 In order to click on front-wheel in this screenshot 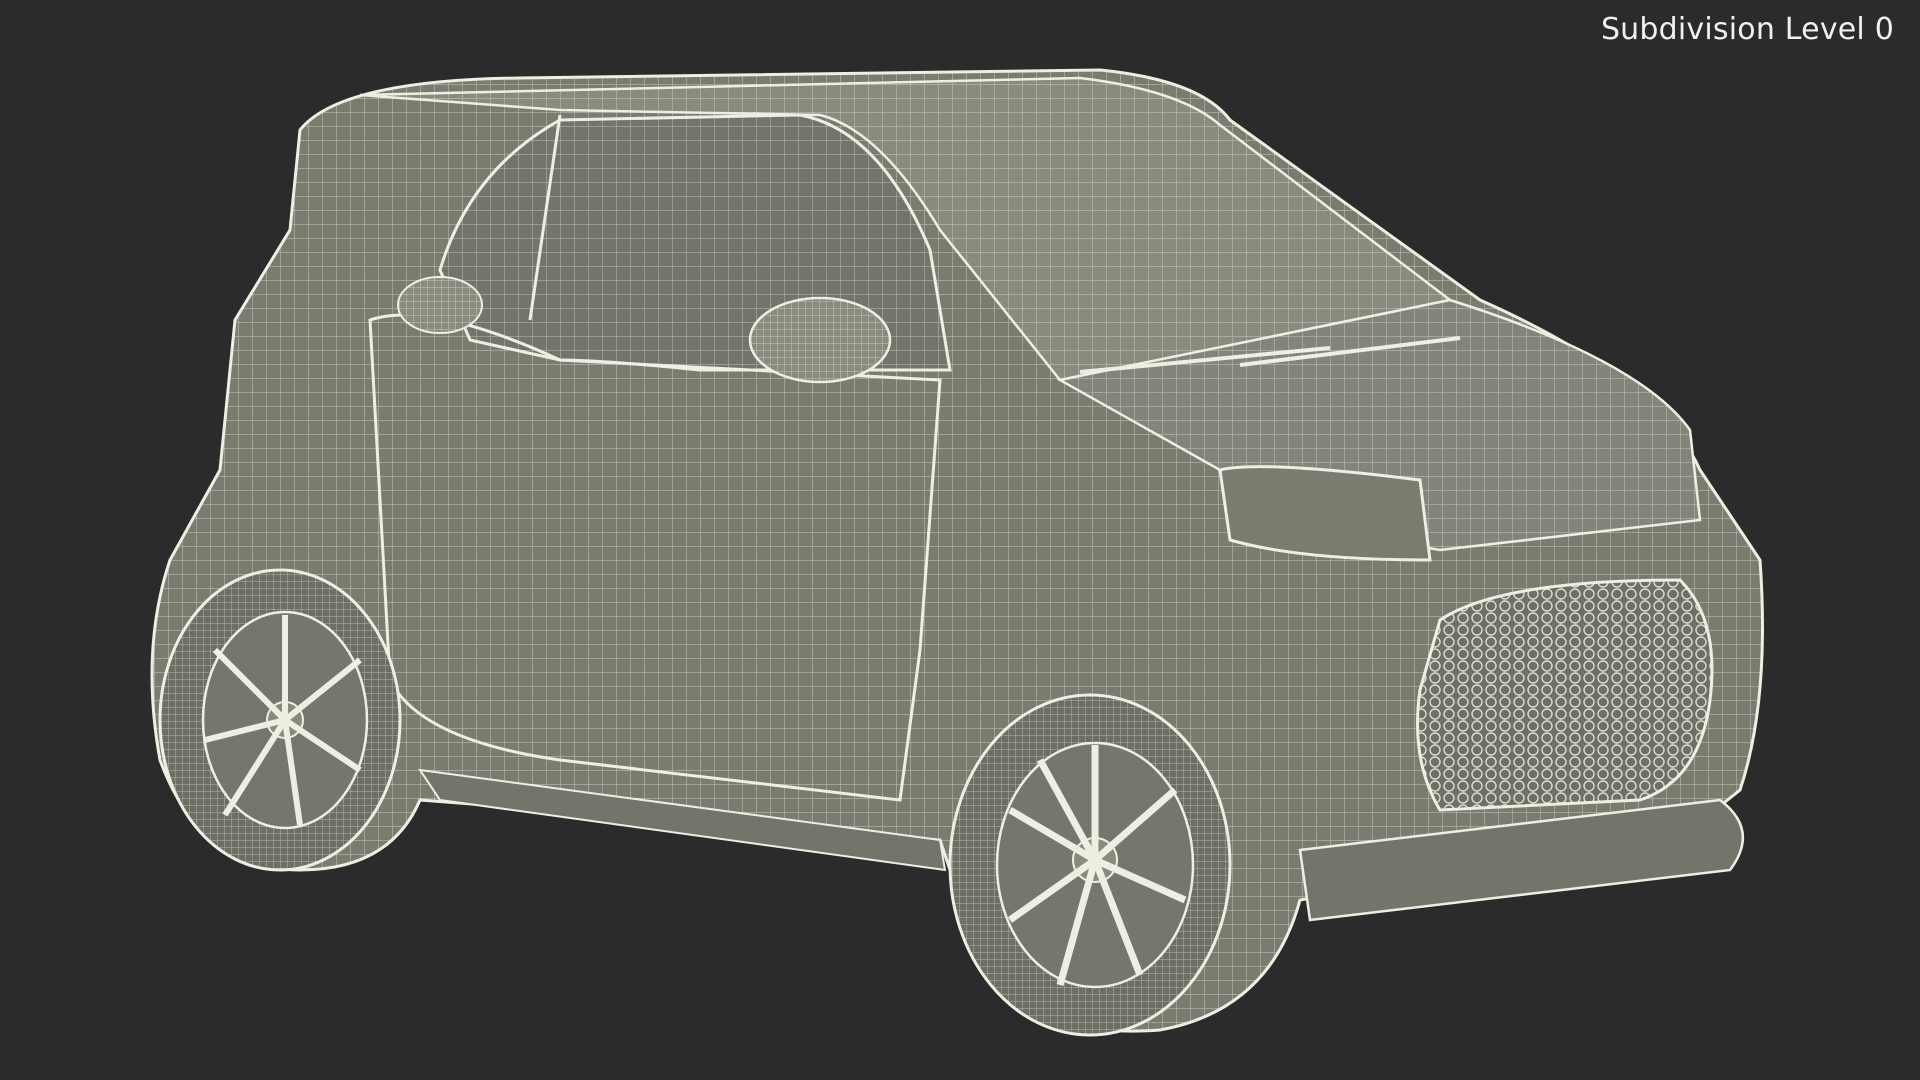, I will do `click(1090, 865)`.